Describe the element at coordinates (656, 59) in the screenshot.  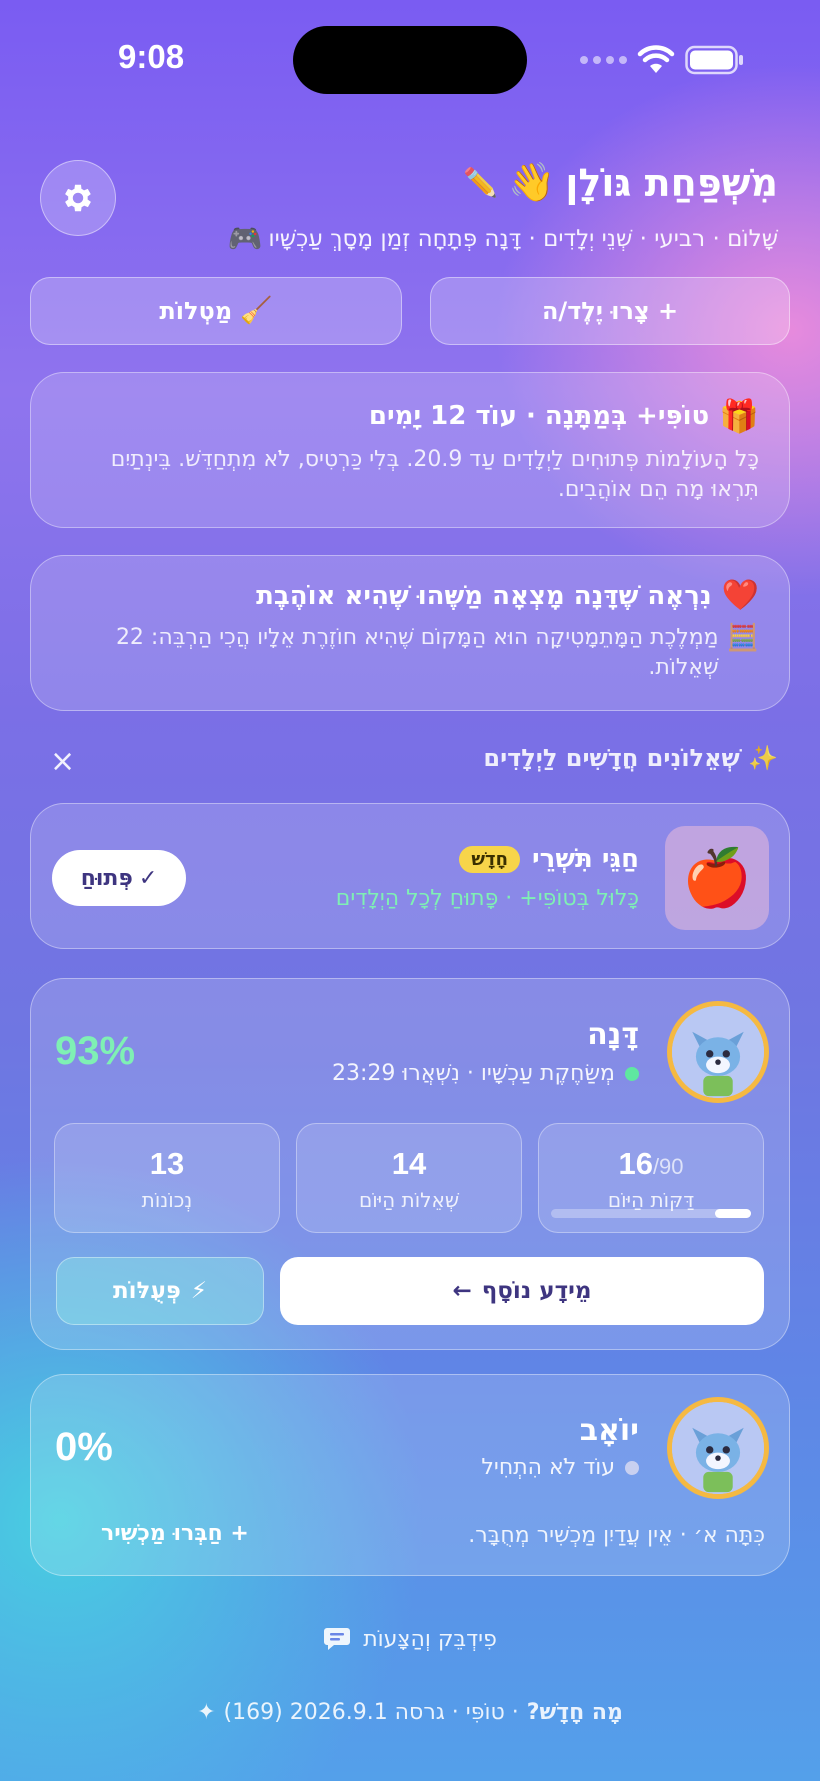
I see `wifi-icon` at that location.